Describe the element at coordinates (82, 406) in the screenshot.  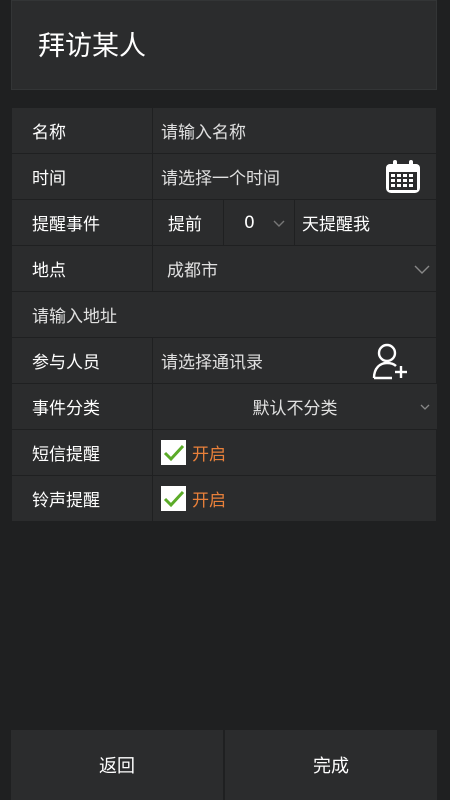
I see `category-label: 事件分类` at that location.